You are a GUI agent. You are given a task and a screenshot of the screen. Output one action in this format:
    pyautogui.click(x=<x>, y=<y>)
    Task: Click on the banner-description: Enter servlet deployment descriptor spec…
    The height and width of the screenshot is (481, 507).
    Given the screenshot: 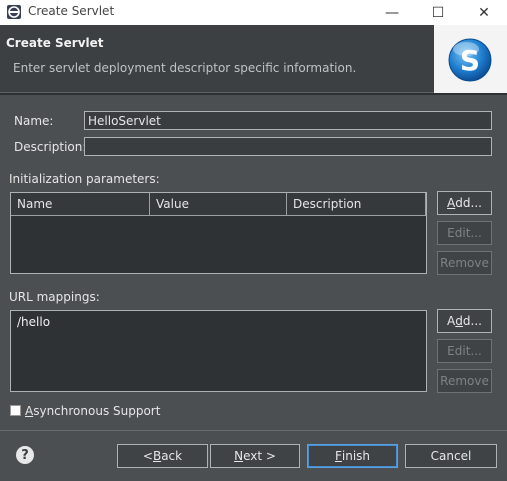 What is the action you would take?
    pyautogui.click(x=185, y=68)
    